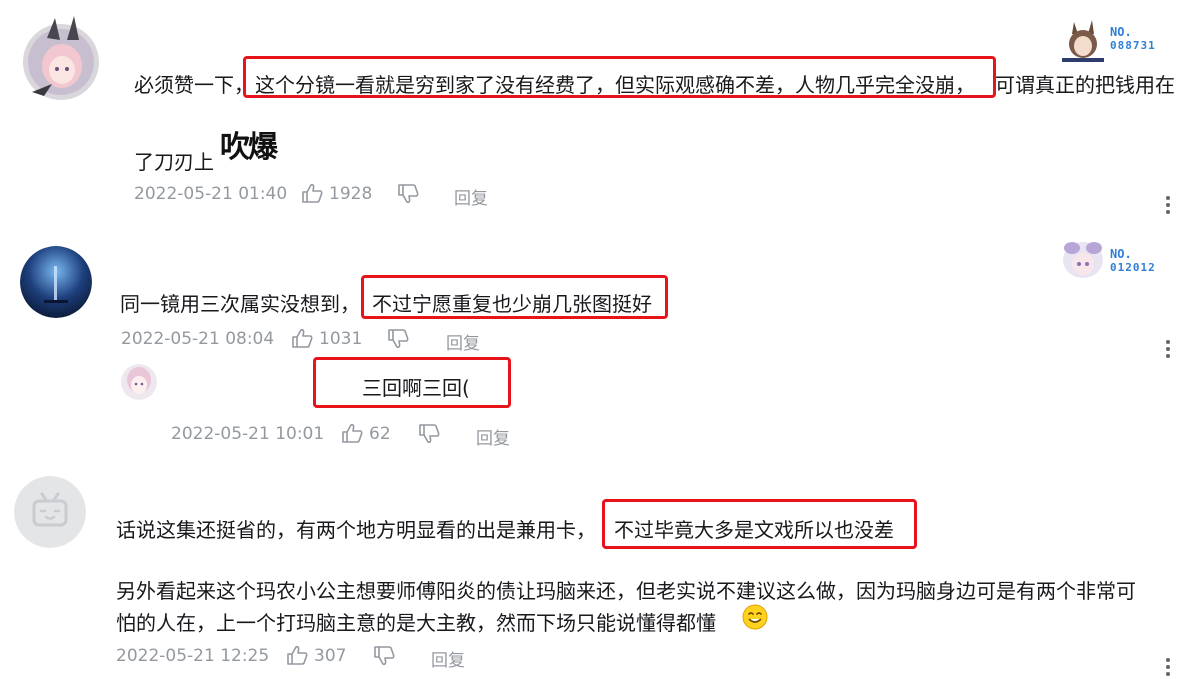 The image size is (1200, 679). I want to click on comment-date-3: 2022-05-21 12:25, so click(193, 656).